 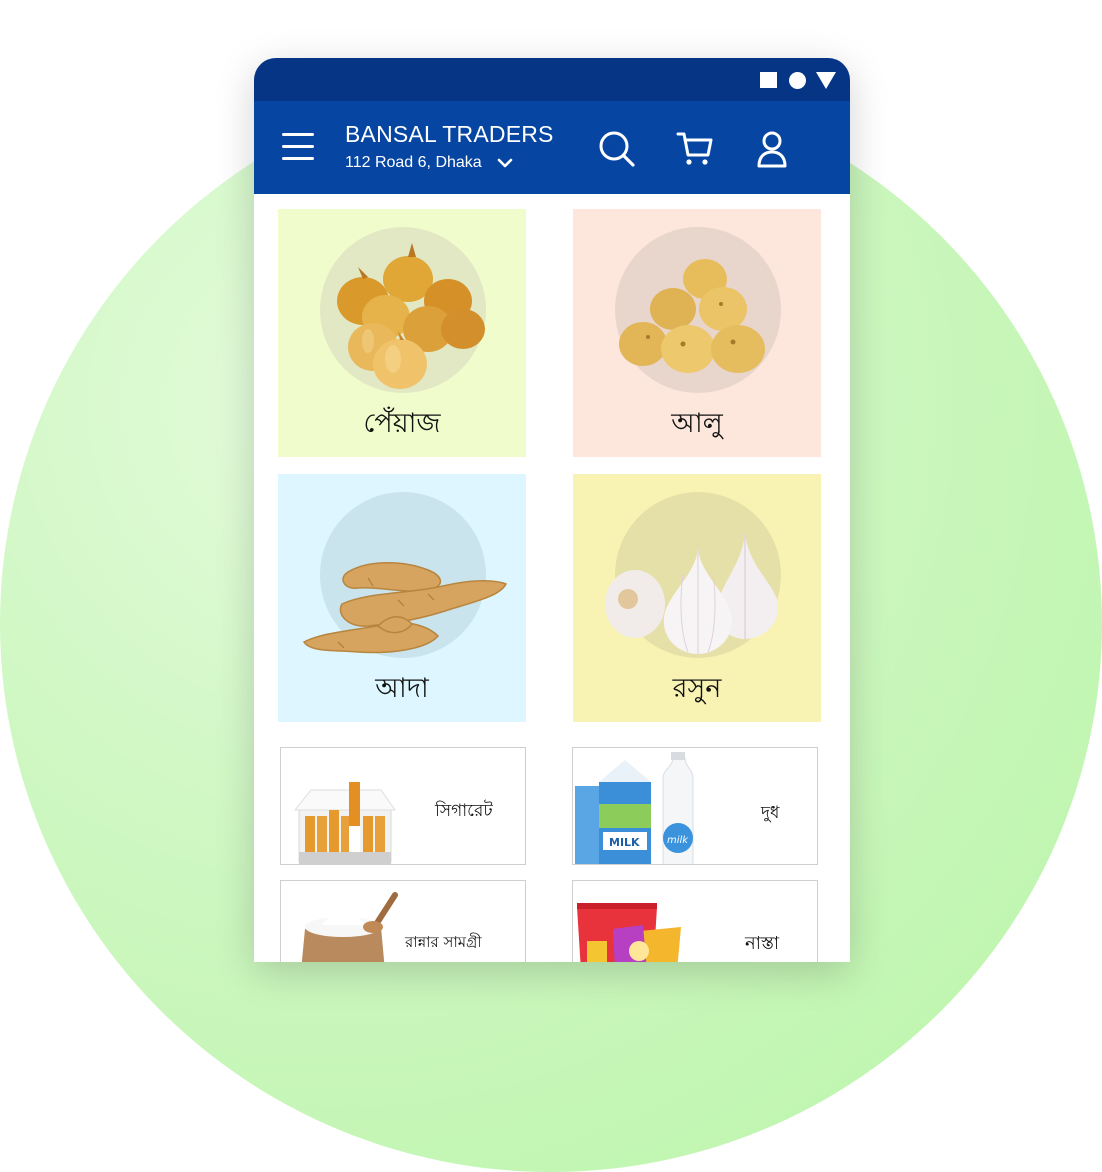 What do you see at coordinates (634, 808) in the screenshot?
I see `milk-image: MILK milk` at bounding box center [634, 808].